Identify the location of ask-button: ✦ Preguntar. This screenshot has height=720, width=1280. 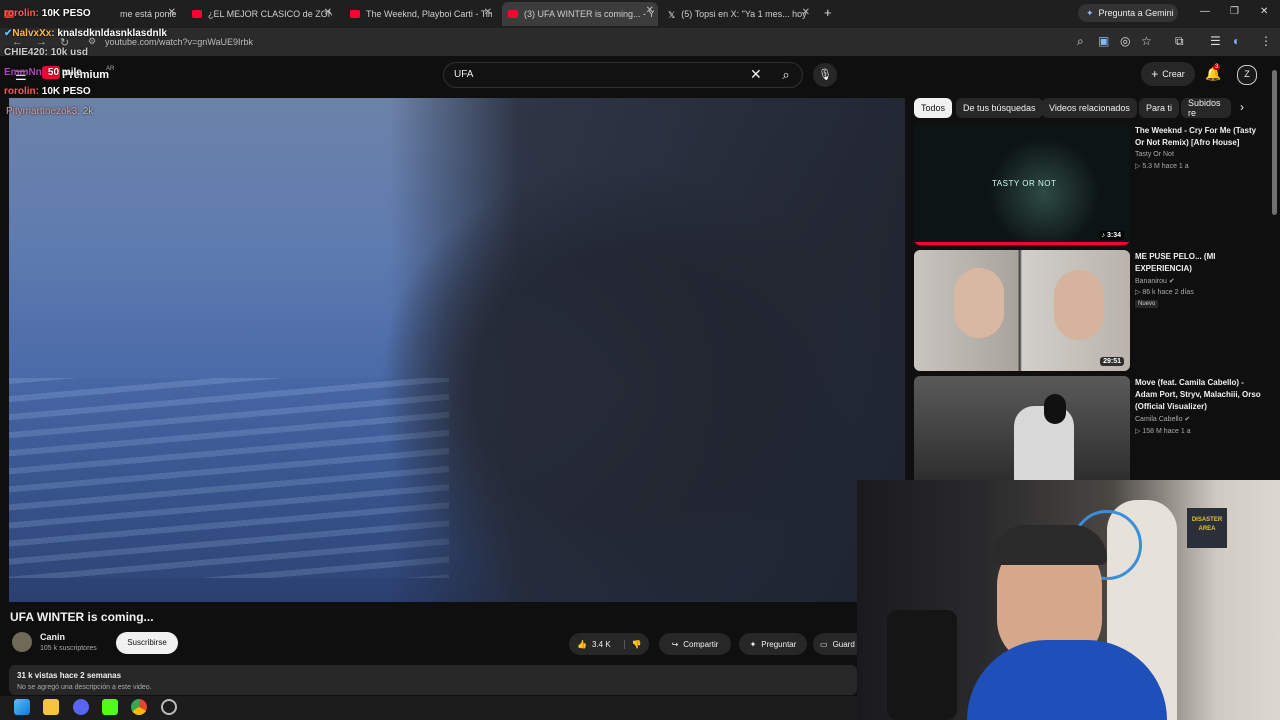
(773, 644).